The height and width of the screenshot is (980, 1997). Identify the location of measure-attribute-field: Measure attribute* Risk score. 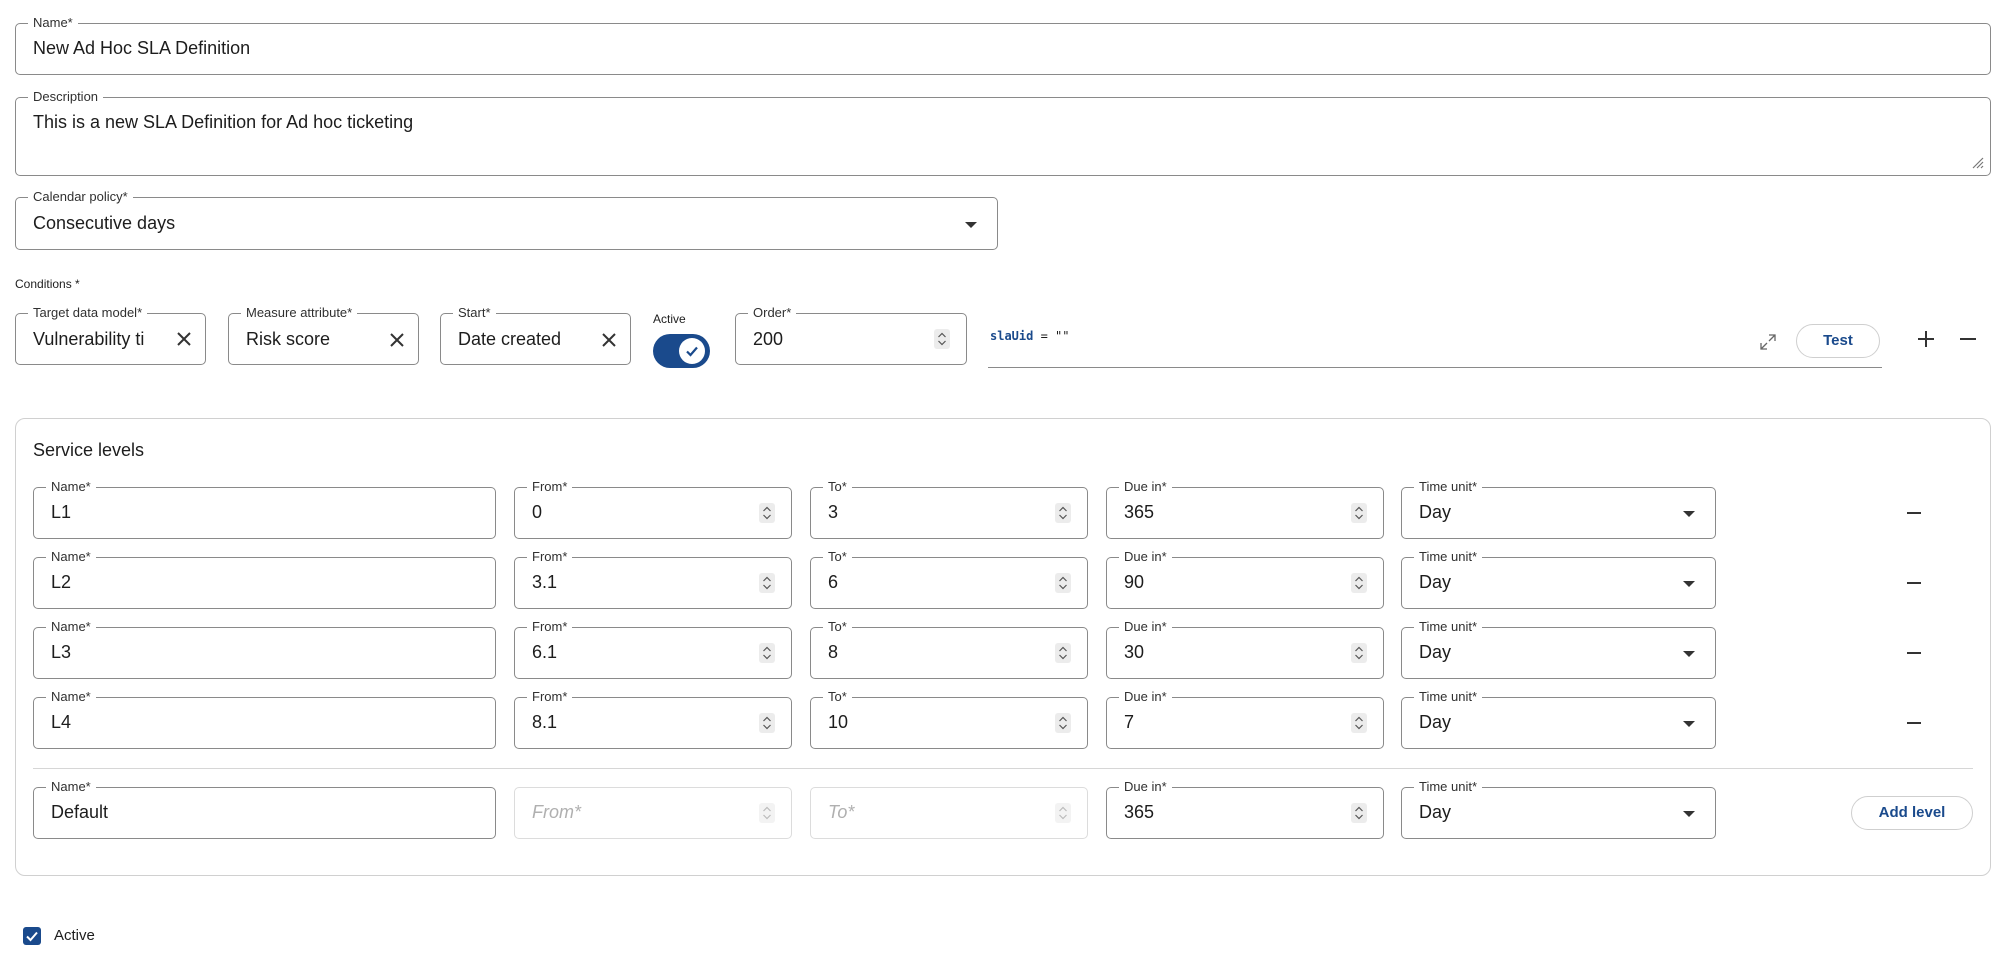
(323, 335).